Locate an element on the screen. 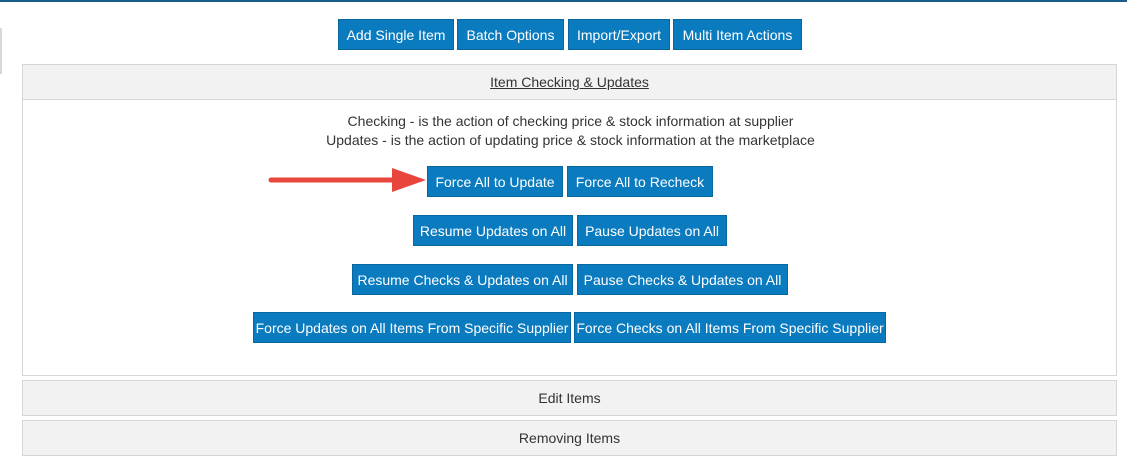 This screenshot has height=463, width=1127. force-all-update-button: Force All to Update is located at coordinates (495, 181).